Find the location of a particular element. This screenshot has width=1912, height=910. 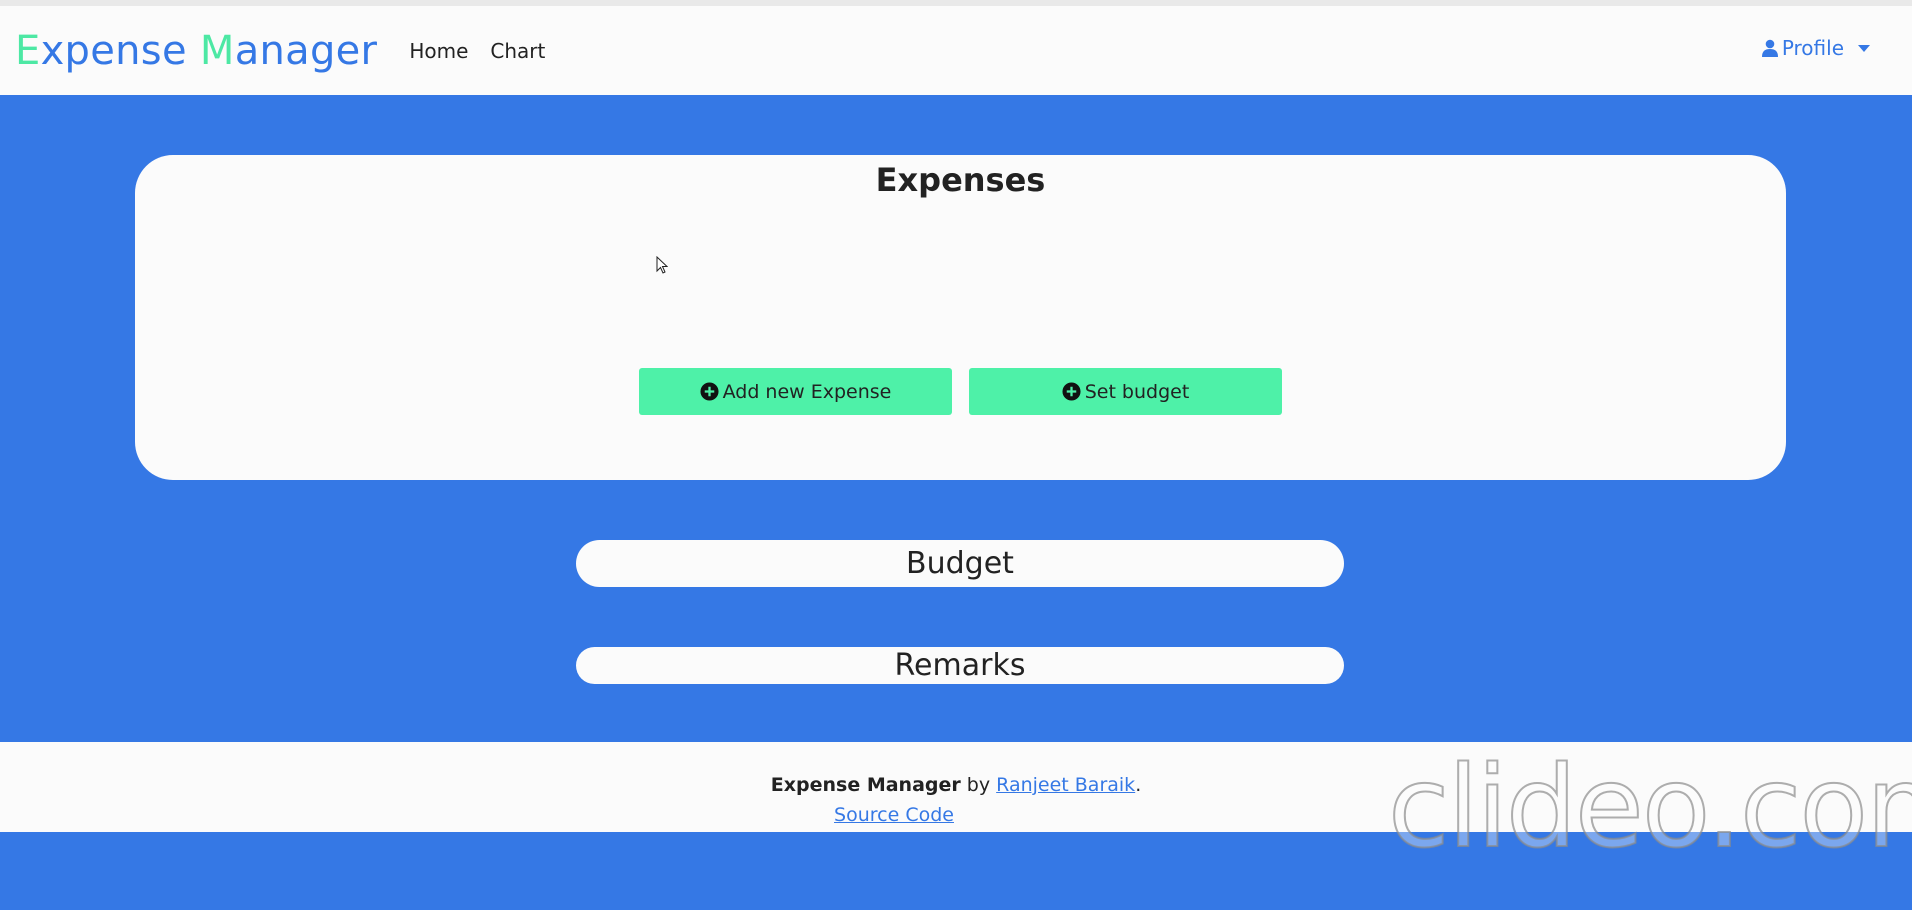

budget-section: Budget is located at coordinates (960, 563).